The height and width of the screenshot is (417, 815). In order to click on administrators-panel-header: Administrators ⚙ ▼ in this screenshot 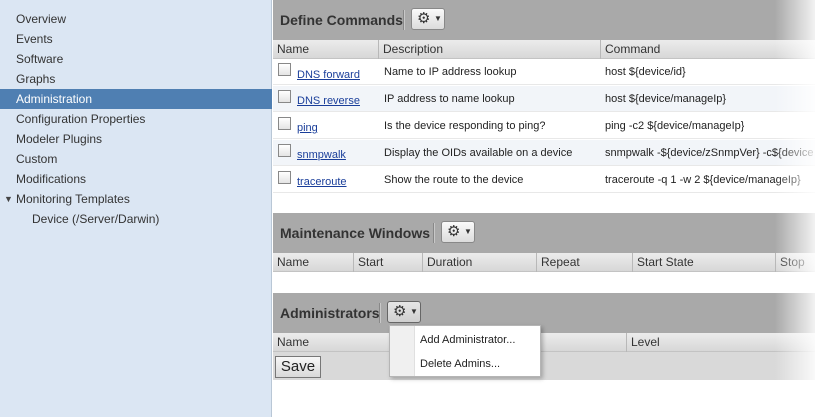, I will do `click(544, 313)`.